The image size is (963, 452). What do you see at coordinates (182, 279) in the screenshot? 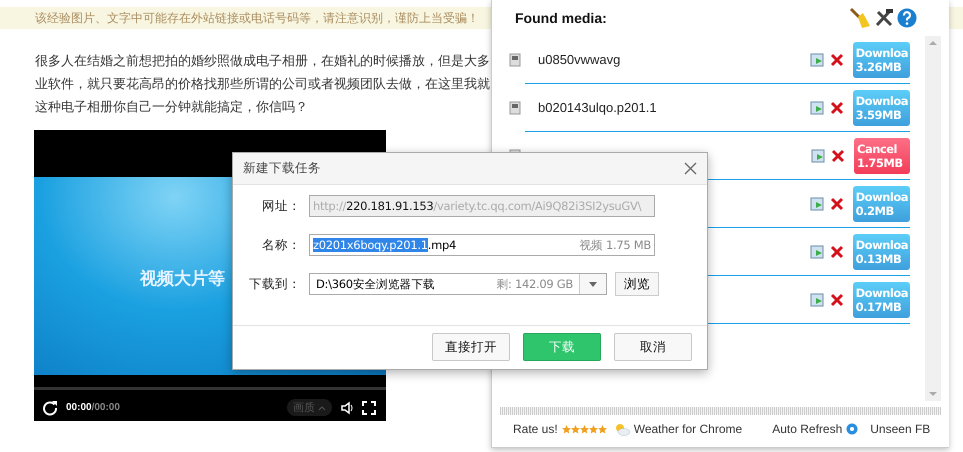
I see `video-caption: 视频大片等` at bounding box center [182, 279].